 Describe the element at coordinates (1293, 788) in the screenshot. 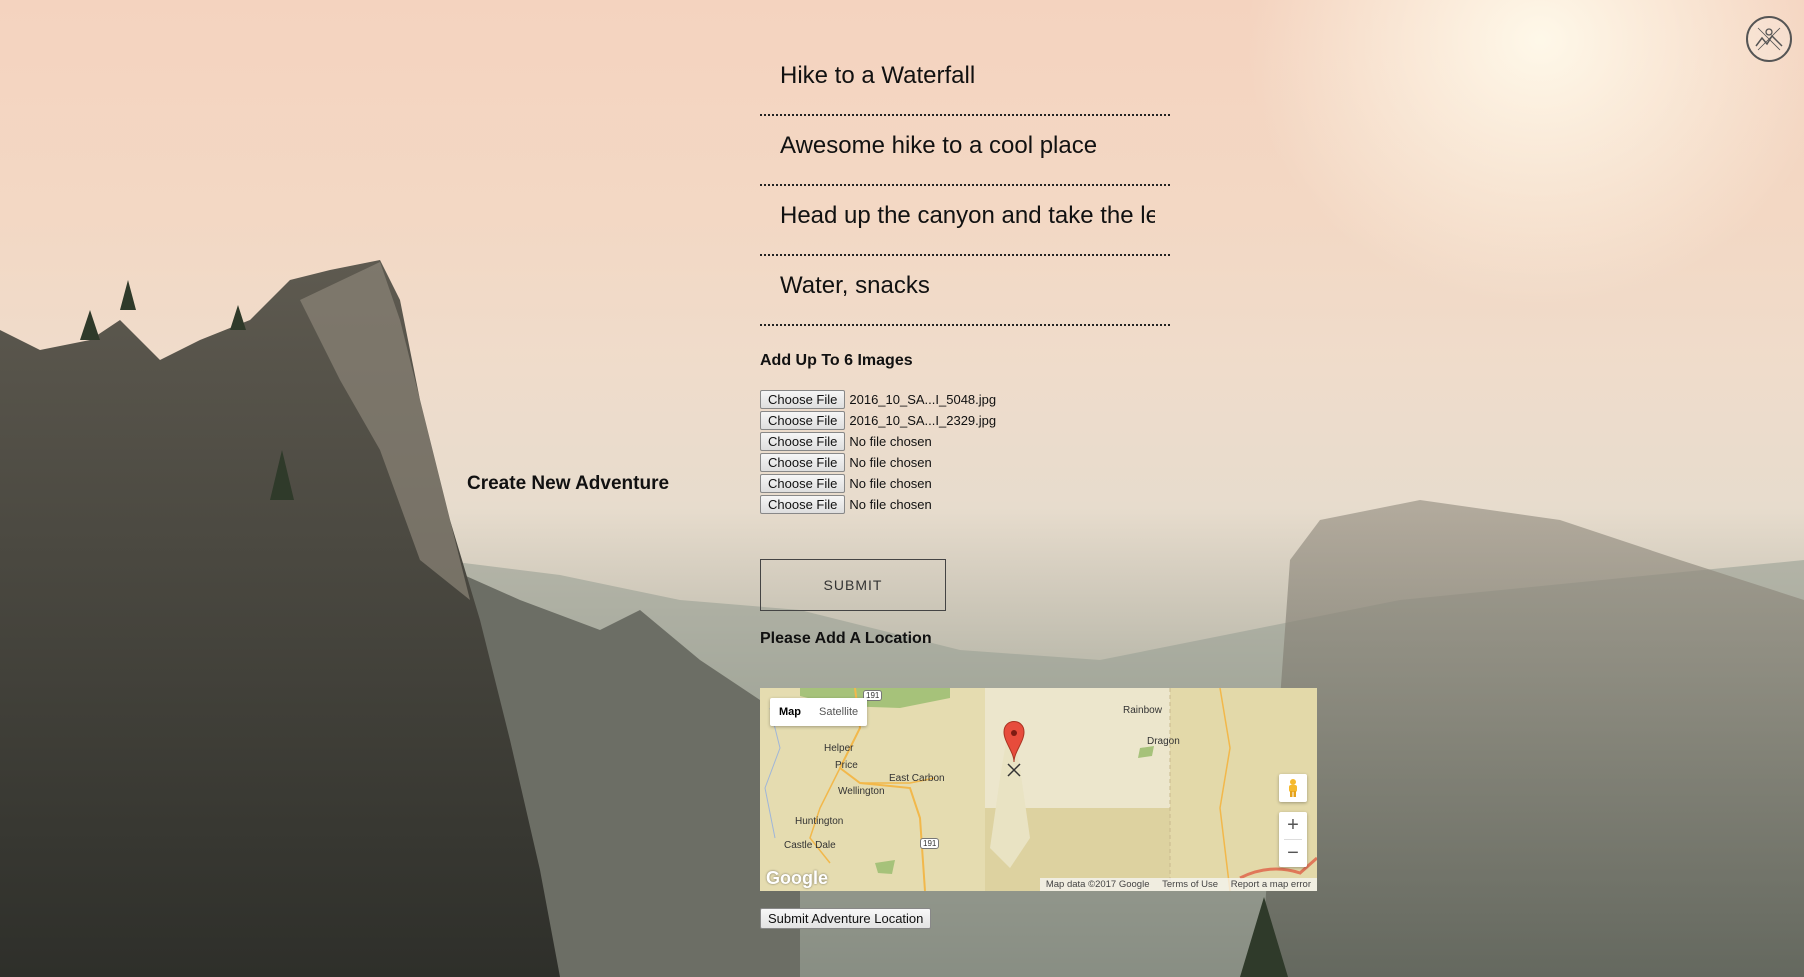

I see `street-view-icon` at that location.